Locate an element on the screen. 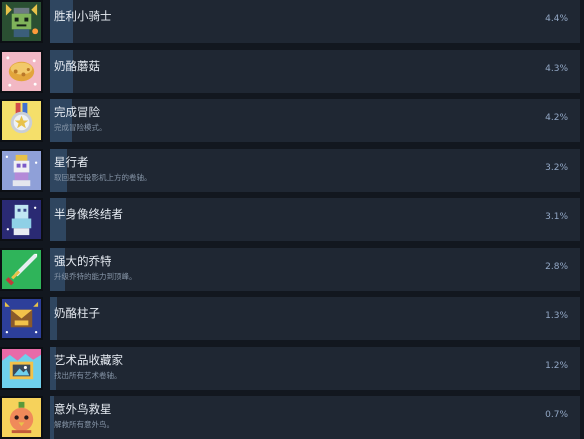 This screenshot has width=584, height=439. knight-trophy-icon is located at coordinates (21, 21).